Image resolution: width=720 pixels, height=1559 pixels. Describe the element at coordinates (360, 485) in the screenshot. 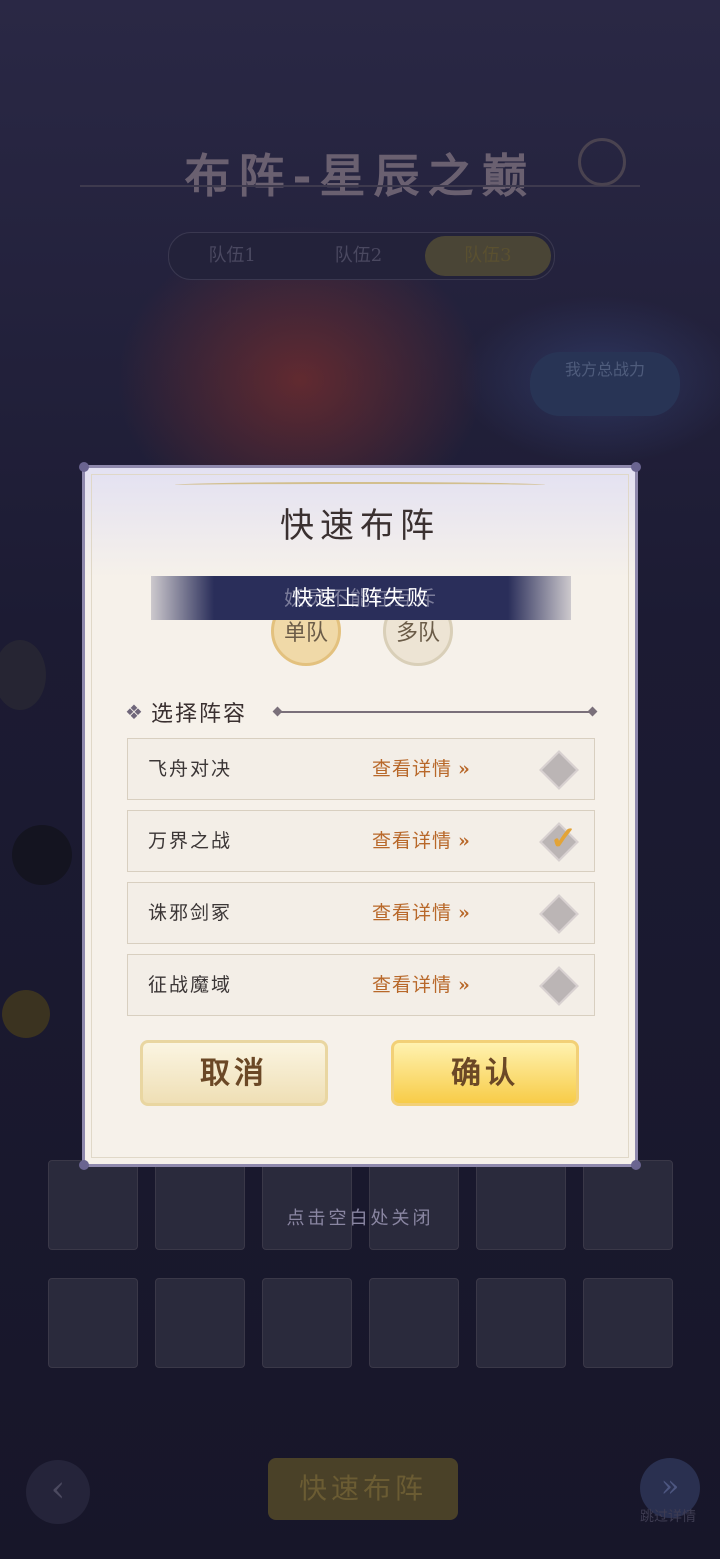

I see `title-flourish` at that location.